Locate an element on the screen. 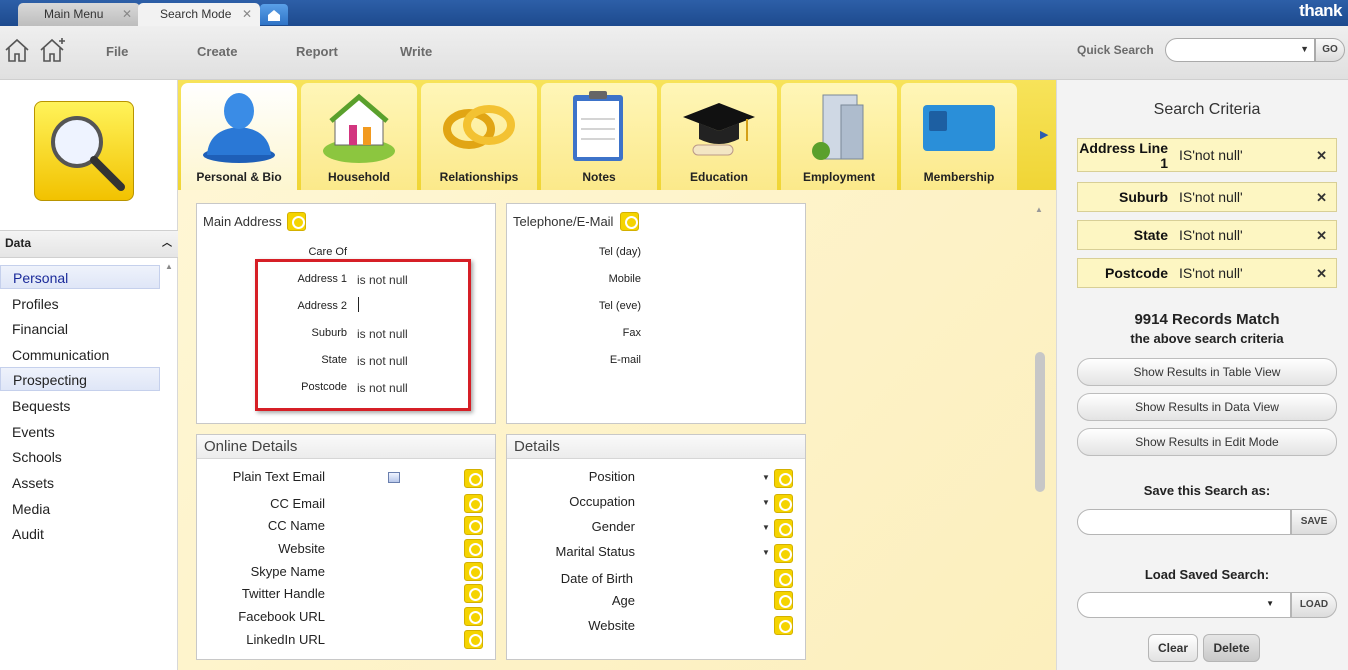 The image size is (1348, 670). tab-main-menu: Main Menu ✕ is located at coordinates (79, 14).